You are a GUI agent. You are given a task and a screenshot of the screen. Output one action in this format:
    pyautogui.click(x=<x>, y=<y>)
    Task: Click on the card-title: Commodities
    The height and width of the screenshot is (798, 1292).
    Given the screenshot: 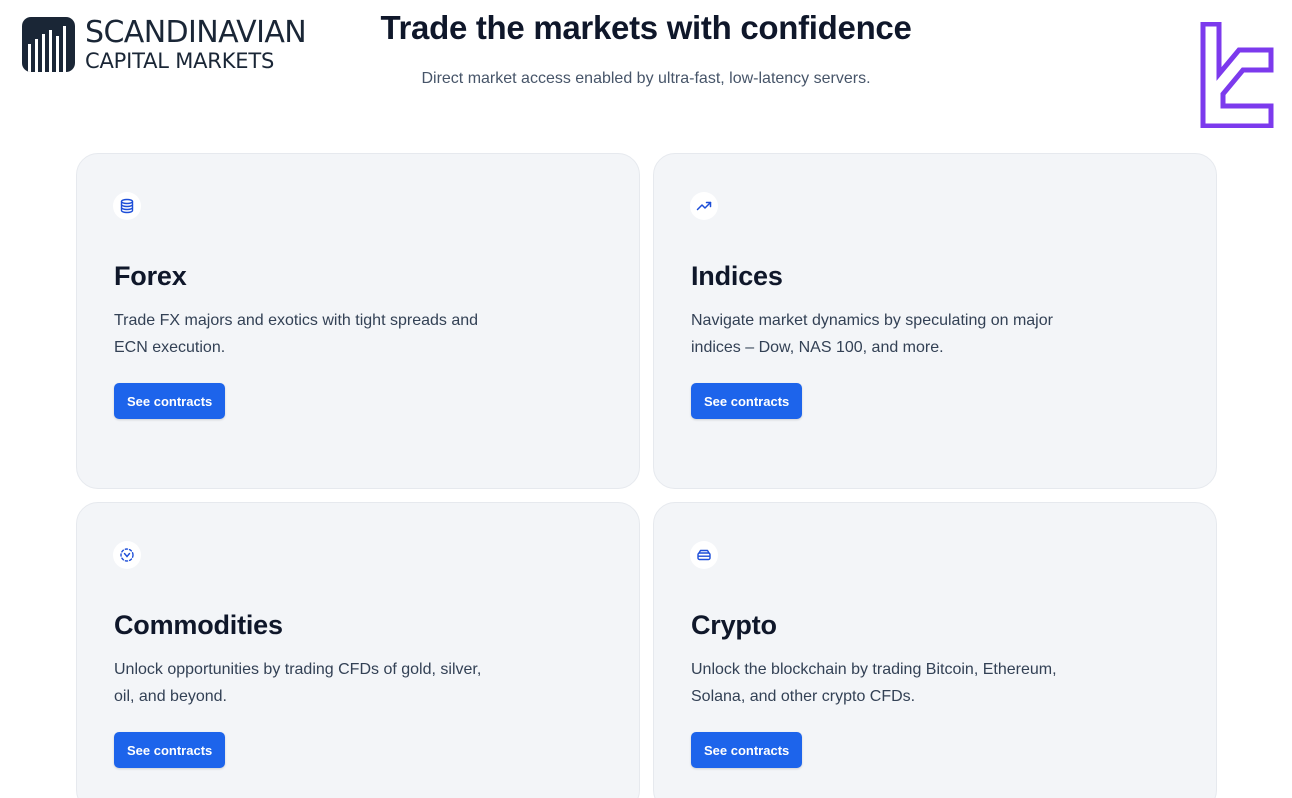 What is the action you would take?
    pyautogui.click(x=198, y=625)
    